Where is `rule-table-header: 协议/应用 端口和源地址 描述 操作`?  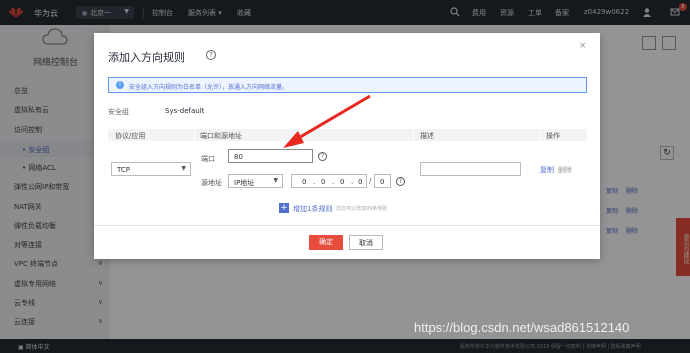
rule-table-header: 协议/应用 端口和源地址 描述 操作 is located at coordinates (347, 135).